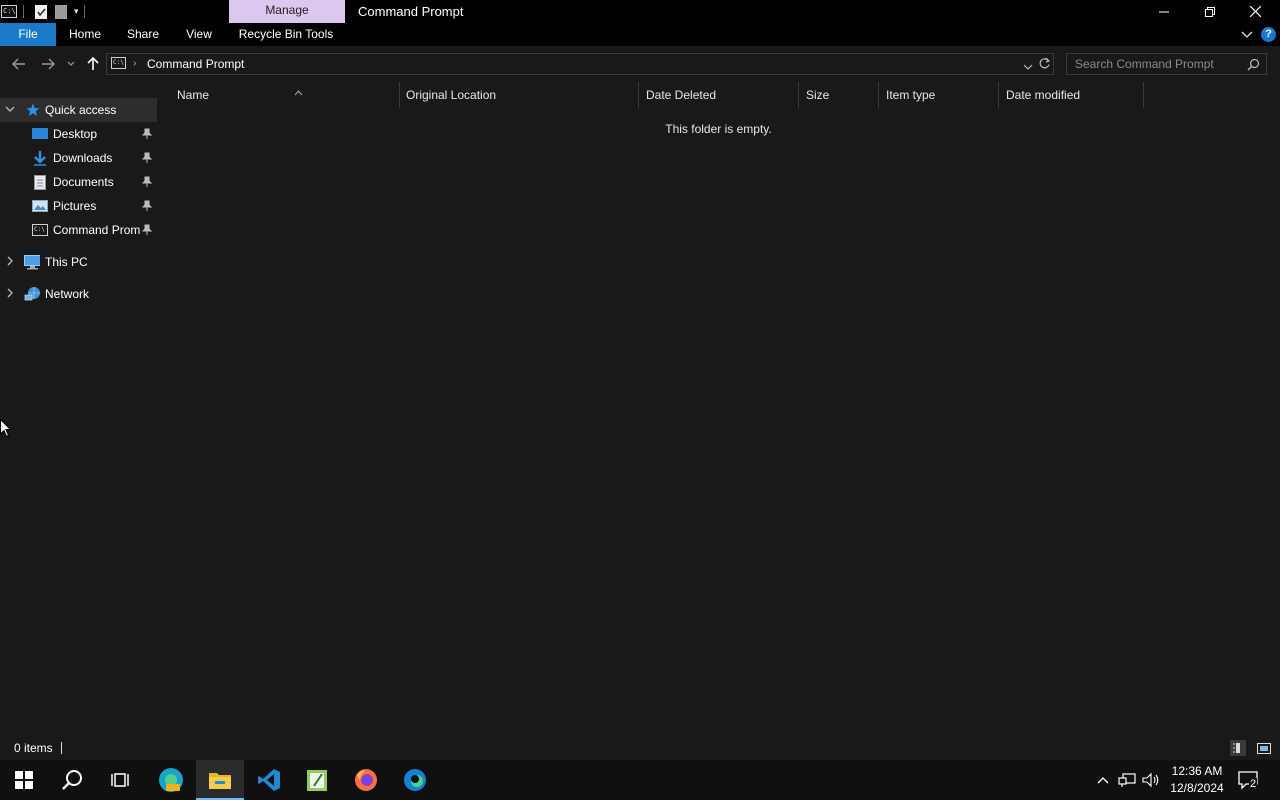 This screenshot has height=800, width=1280. I want to click on speaker-icon, so click(1150, 780).